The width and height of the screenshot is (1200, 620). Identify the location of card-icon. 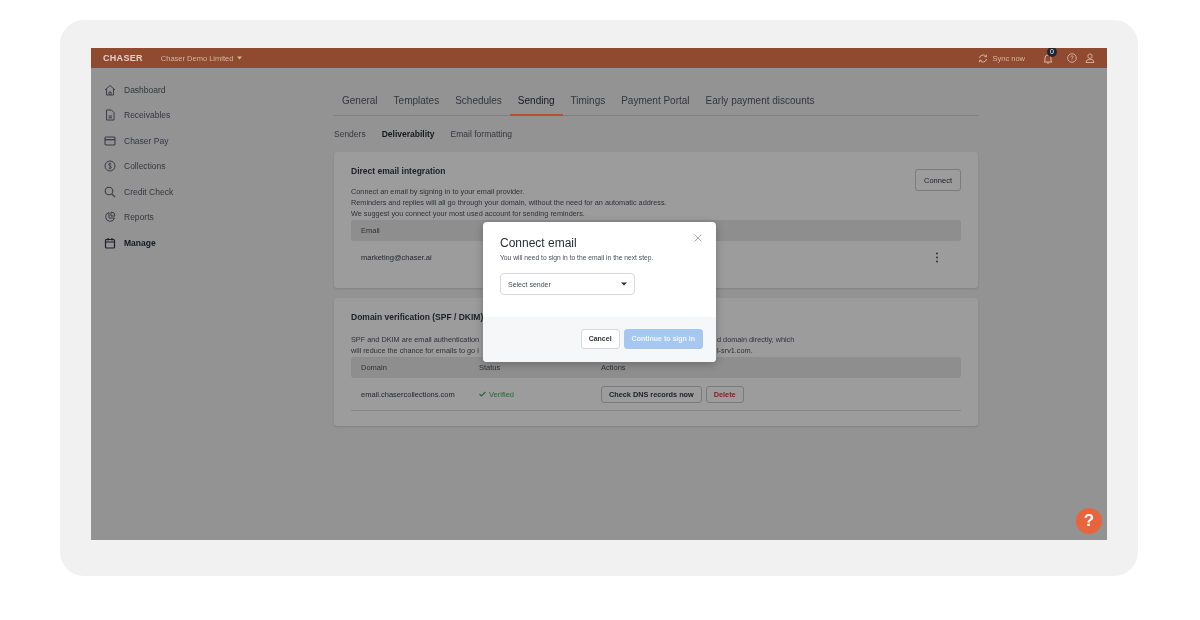
(110, 140).